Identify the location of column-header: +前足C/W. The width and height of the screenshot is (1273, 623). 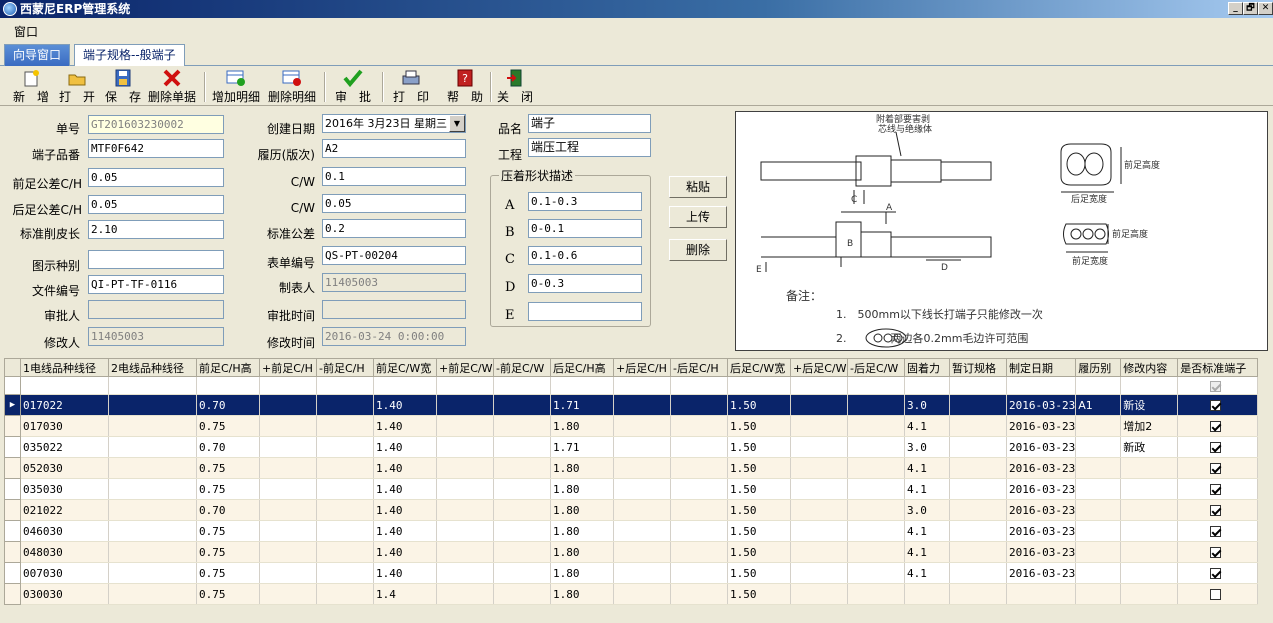
(465, 367).